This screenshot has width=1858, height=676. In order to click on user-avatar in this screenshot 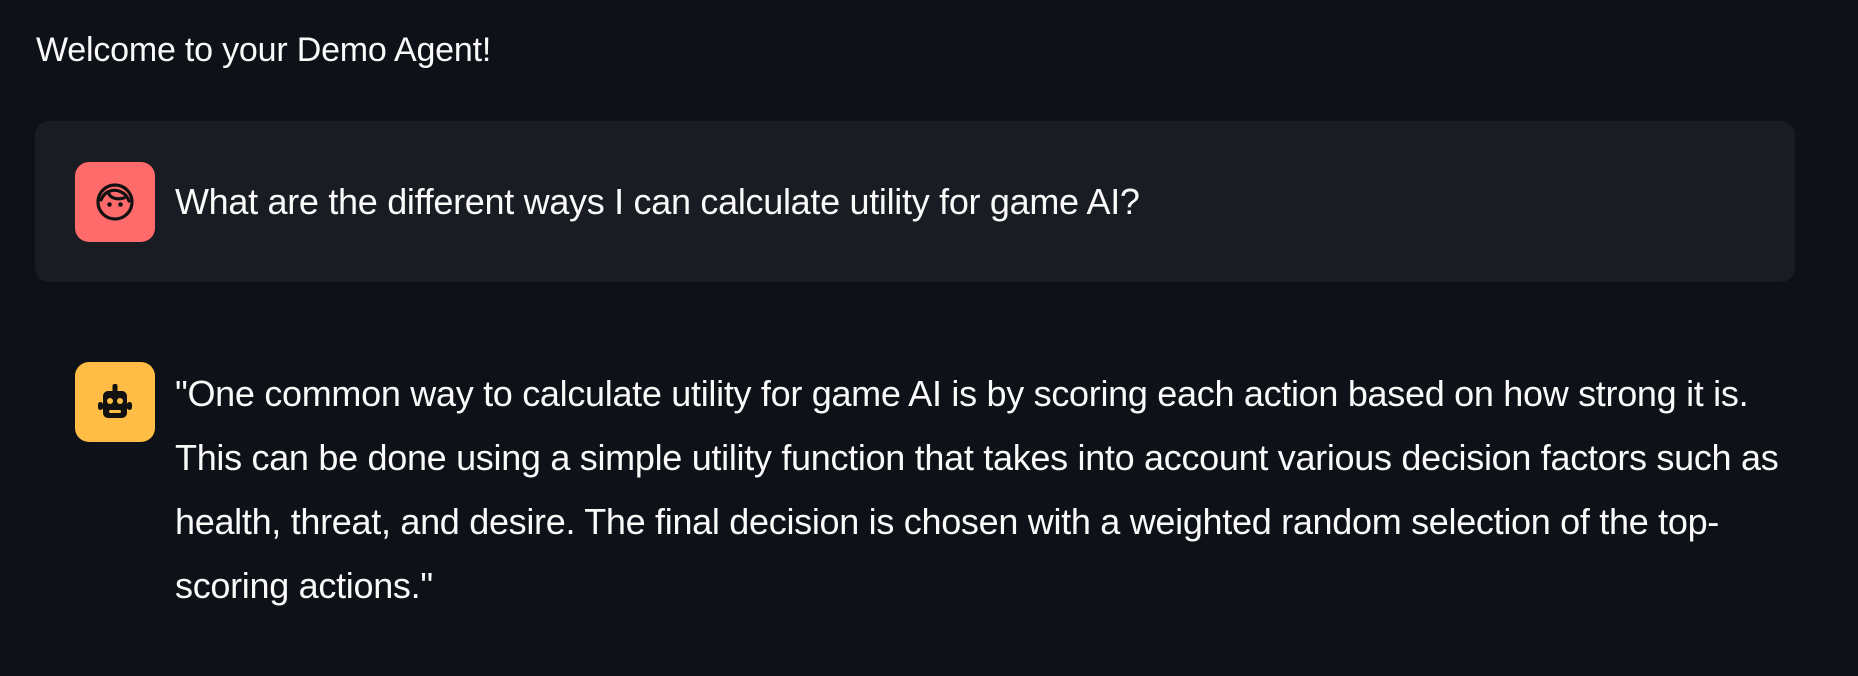, I will do `click(115, 202)`.